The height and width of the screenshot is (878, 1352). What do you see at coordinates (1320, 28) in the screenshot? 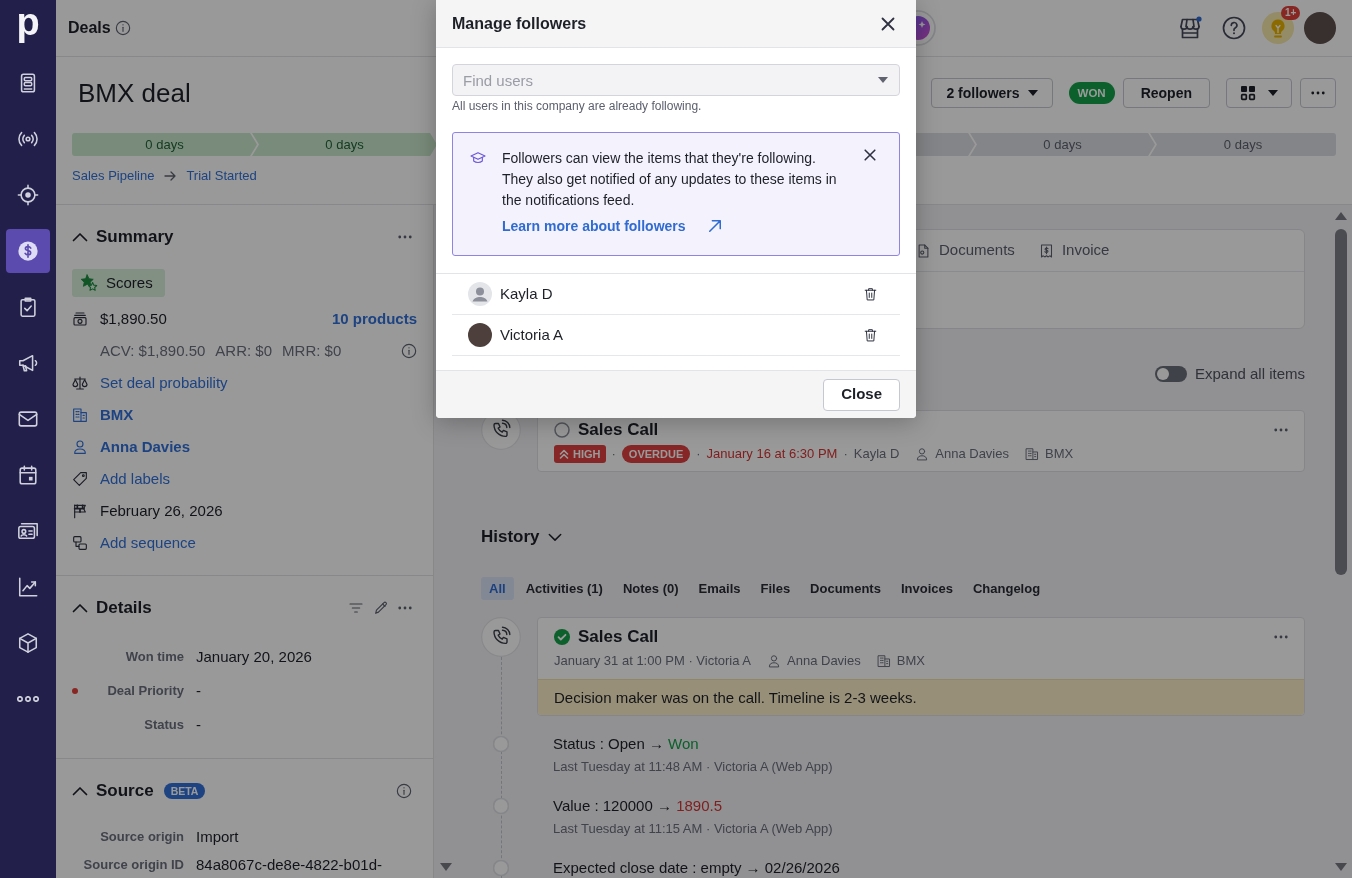
I see `user-avatar` at bounding box center [1320, 28].